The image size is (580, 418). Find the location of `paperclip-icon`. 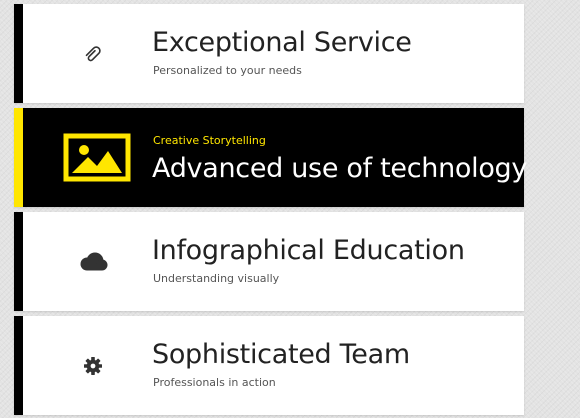

paperclip-icon is located at coordinates (93, 54).